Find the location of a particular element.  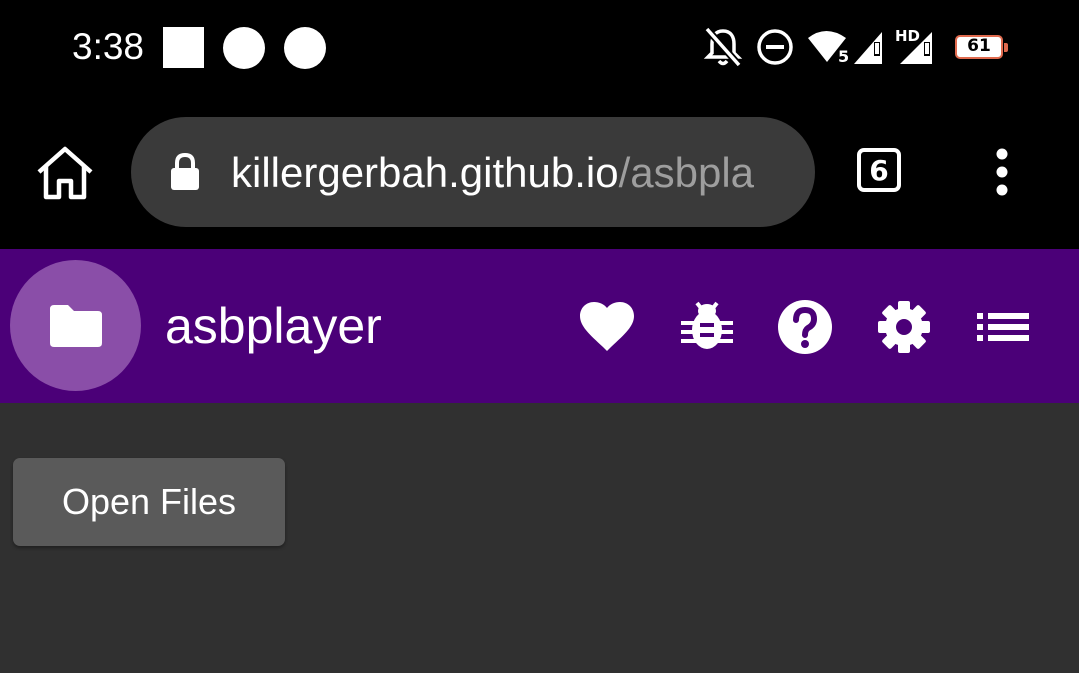

url-bar: killergerbah.github.io/asbpla is located at coordinates (473, 172).